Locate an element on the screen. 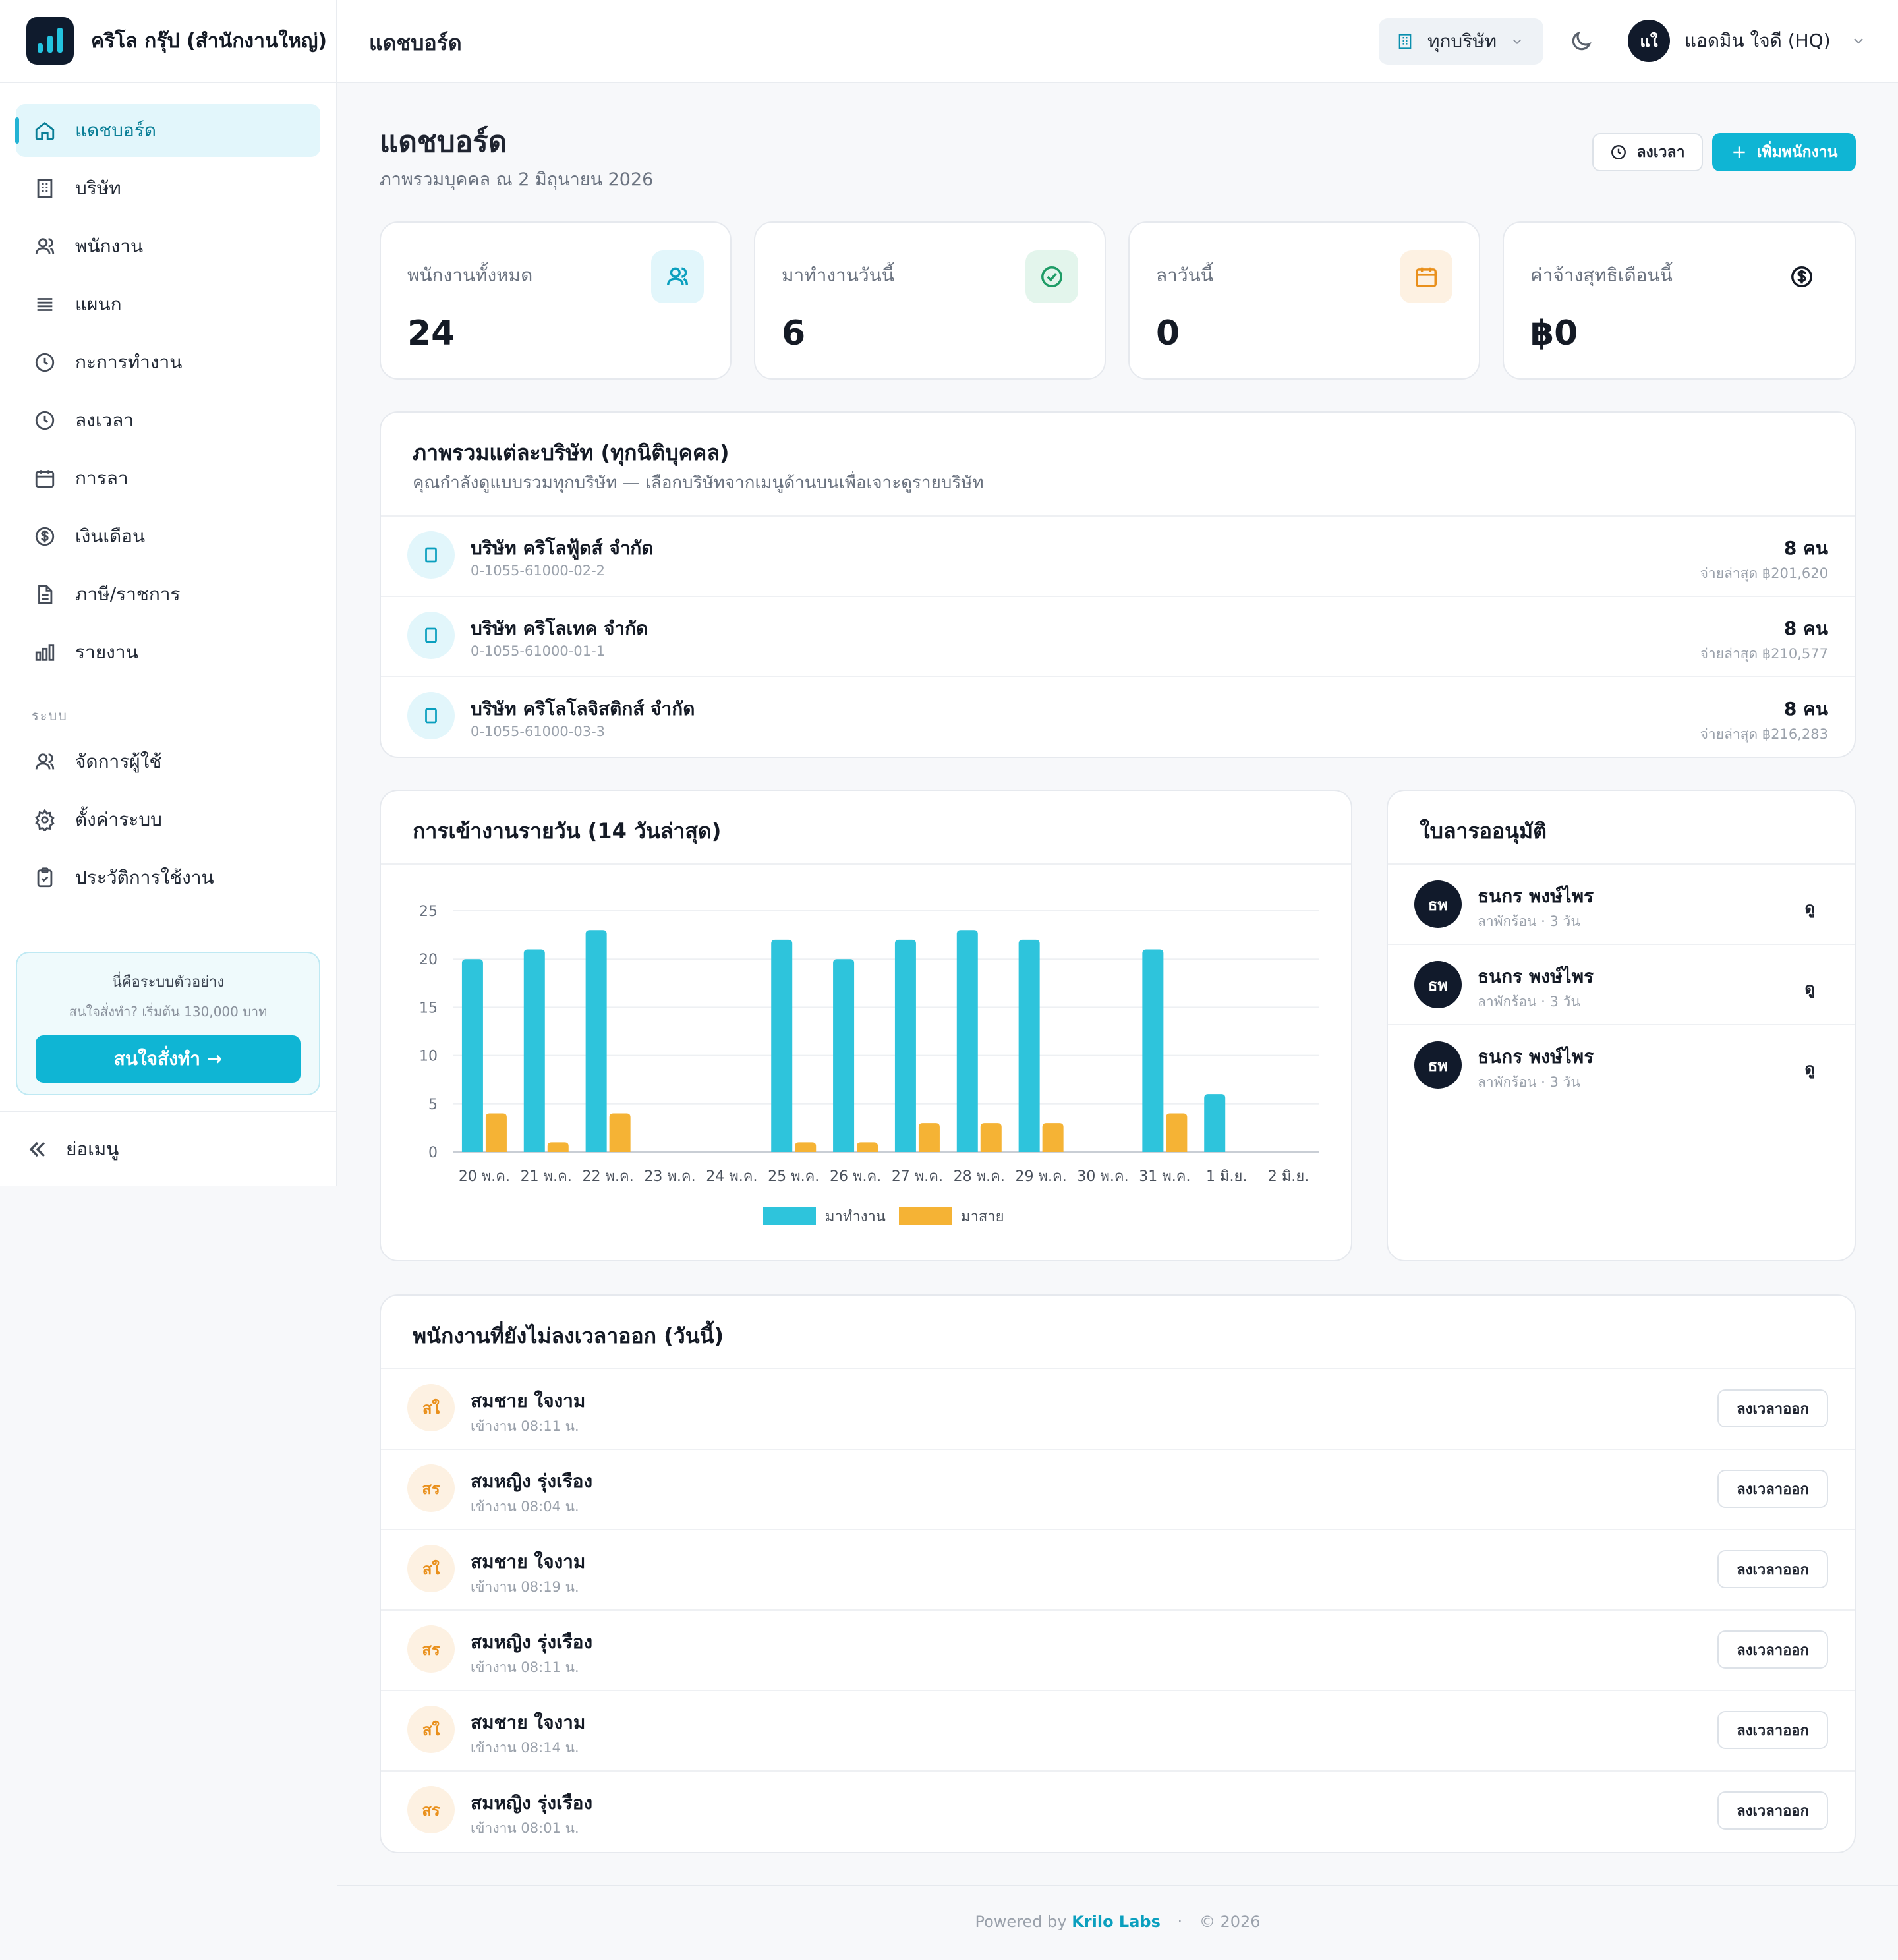  list-icon is located at coordinates (45, 305).